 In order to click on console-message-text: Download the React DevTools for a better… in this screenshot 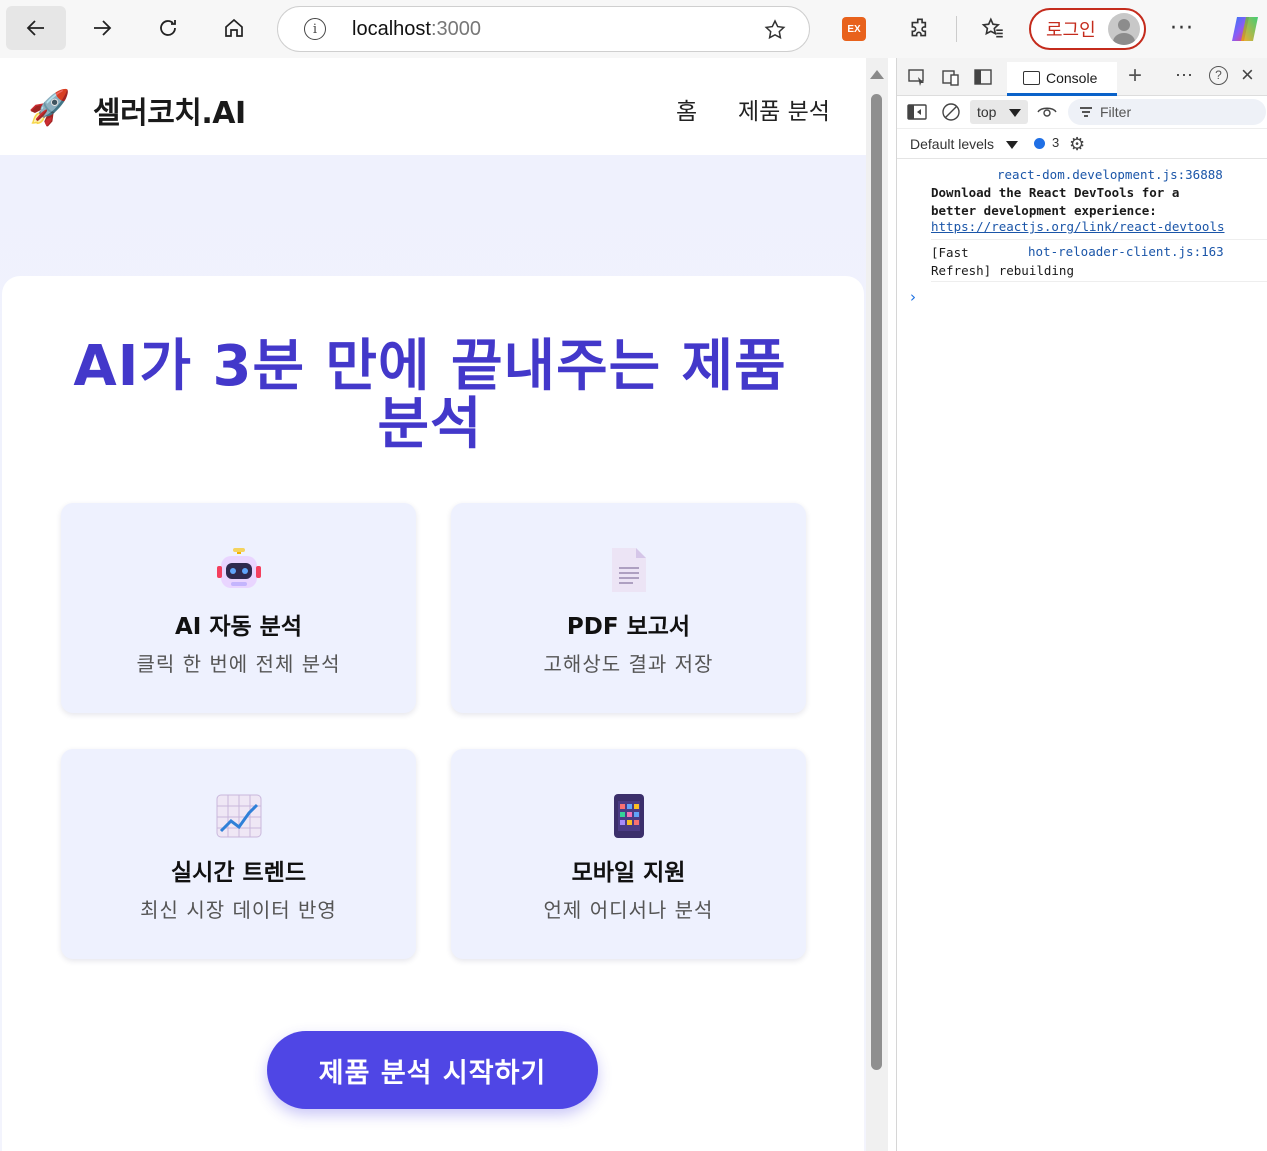, I will do `click(1055, 201)`.